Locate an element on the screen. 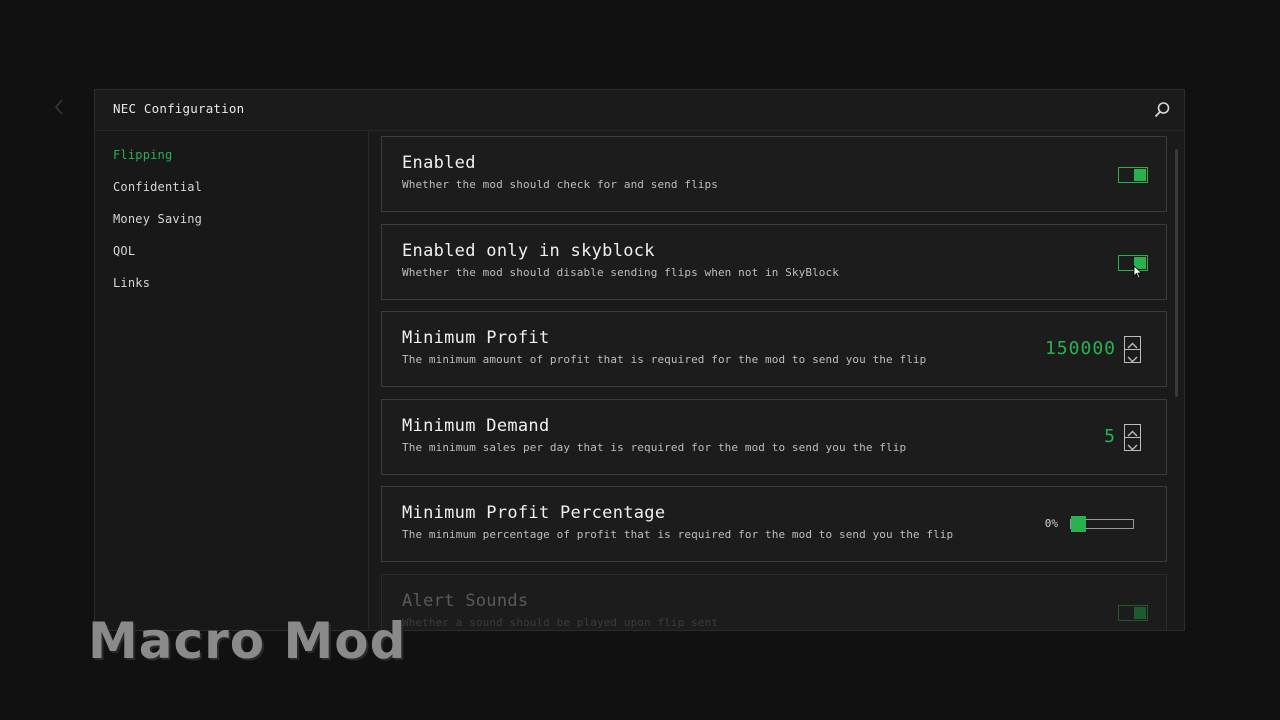  setting-title: Alert Sounds is located at coordinates (465, 601).